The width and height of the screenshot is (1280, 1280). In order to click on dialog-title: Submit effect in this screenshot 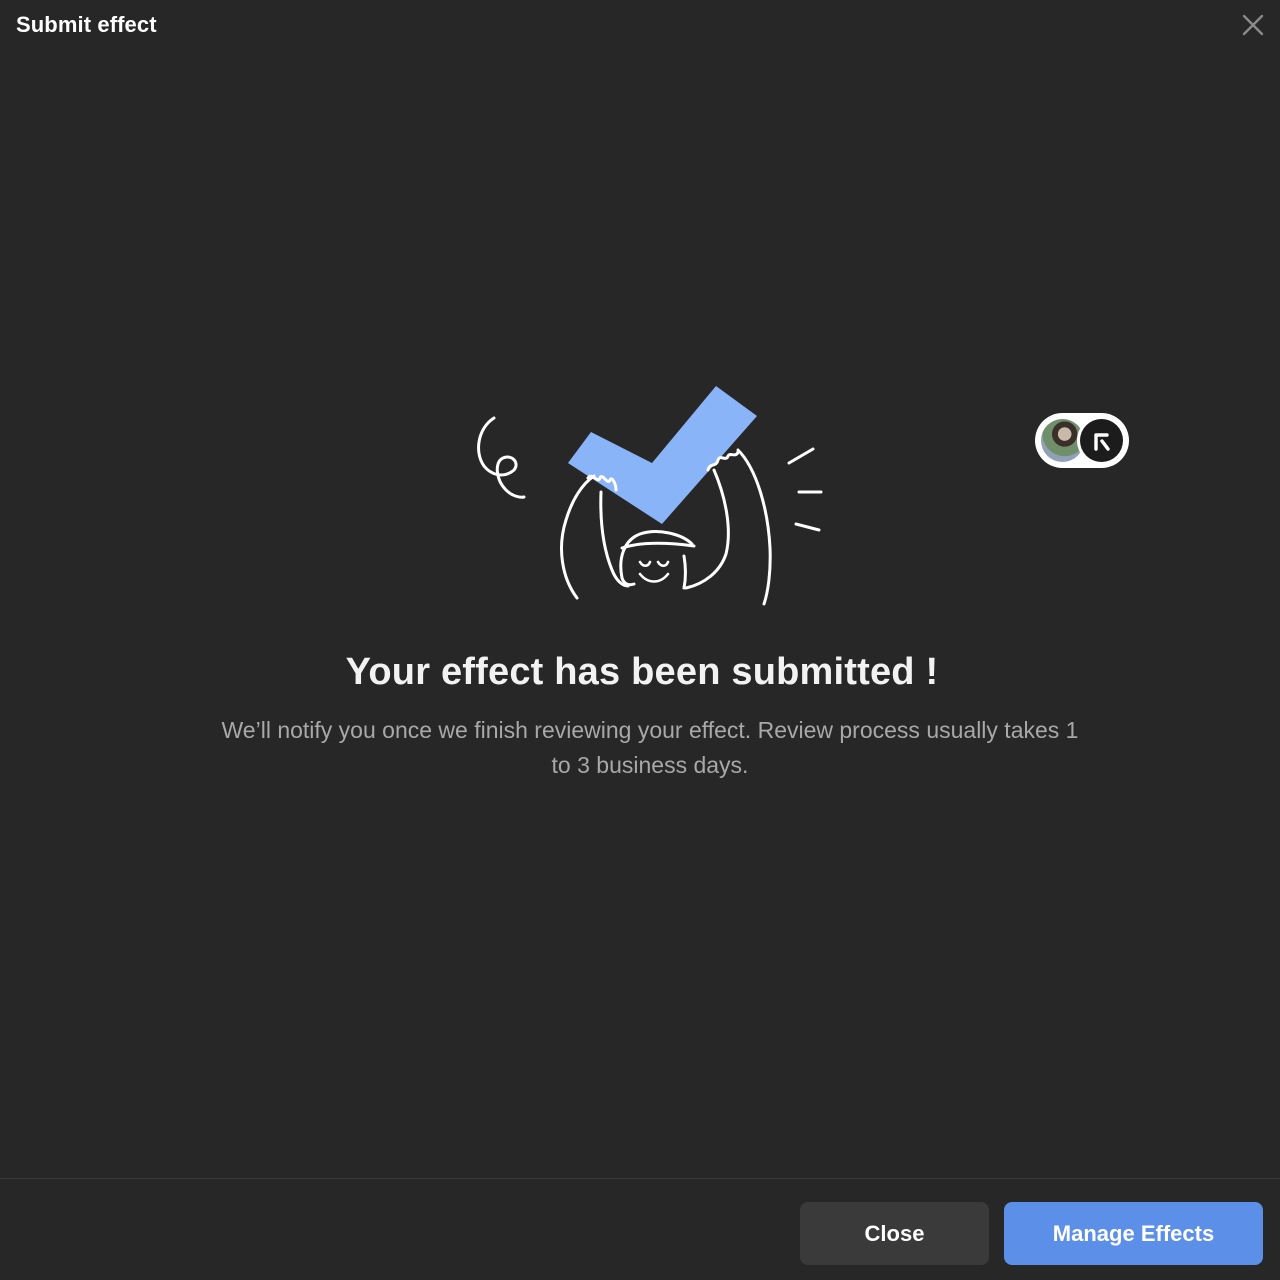, I will do `click(86, 24)`.